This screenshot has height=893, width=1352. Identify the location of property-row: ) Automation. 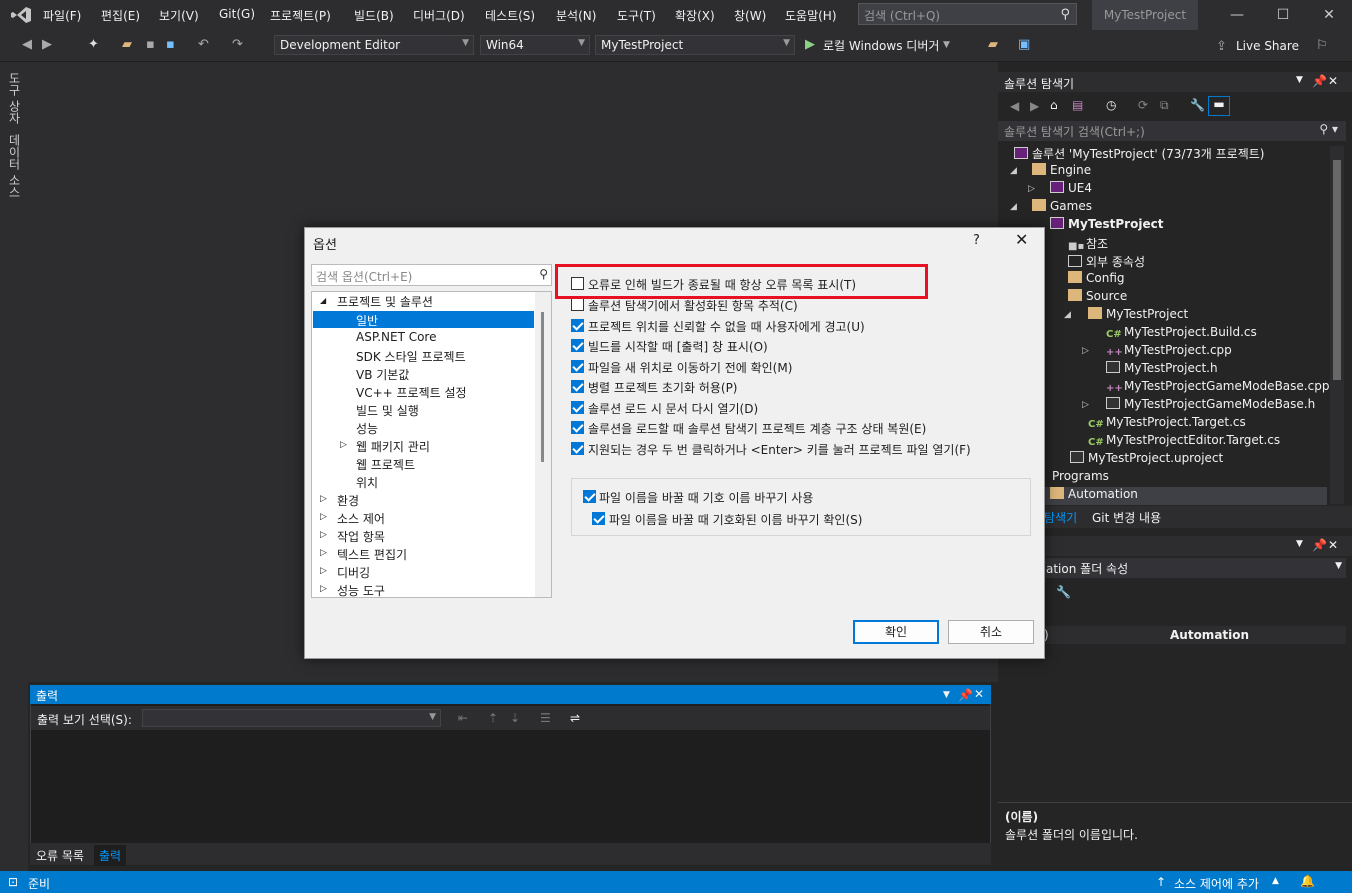
(1173, 635).